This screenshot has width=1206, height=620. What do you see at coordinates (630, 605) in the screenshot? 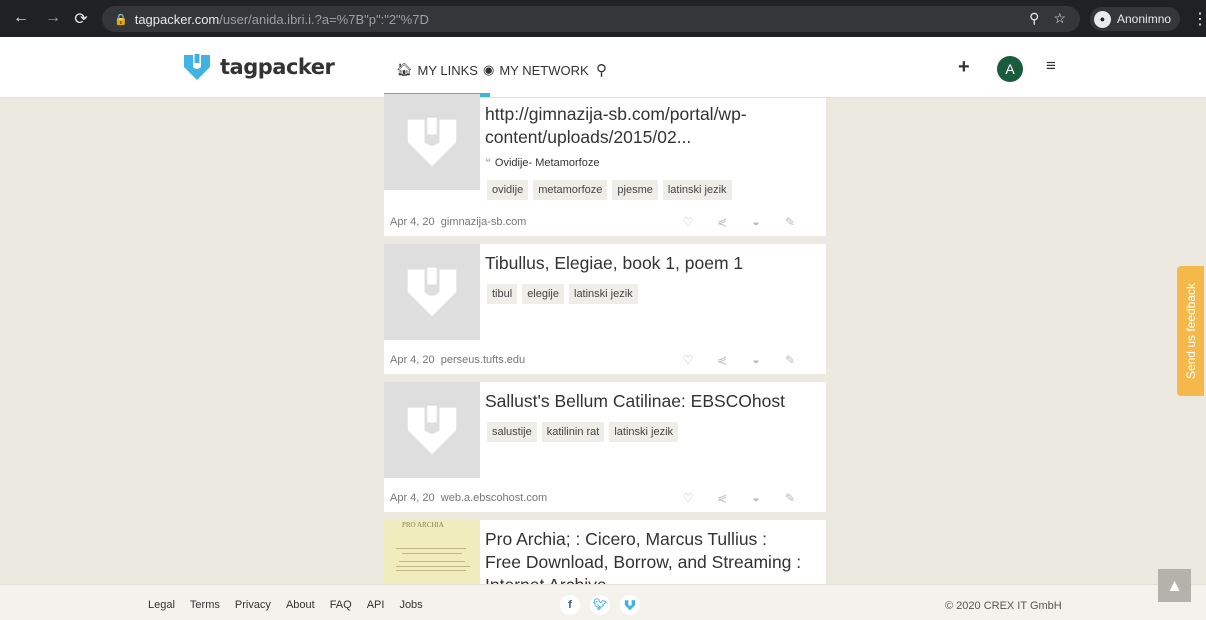
I see `tagpacker-icon` at bounding box center [630, 605].